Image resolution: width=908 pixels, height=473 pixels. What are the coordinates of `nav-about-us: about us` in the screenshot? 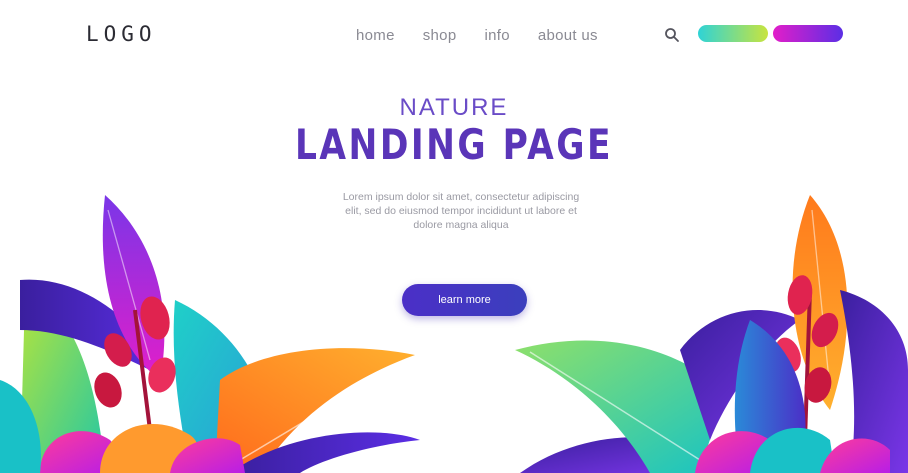 It's located at (568, 35).